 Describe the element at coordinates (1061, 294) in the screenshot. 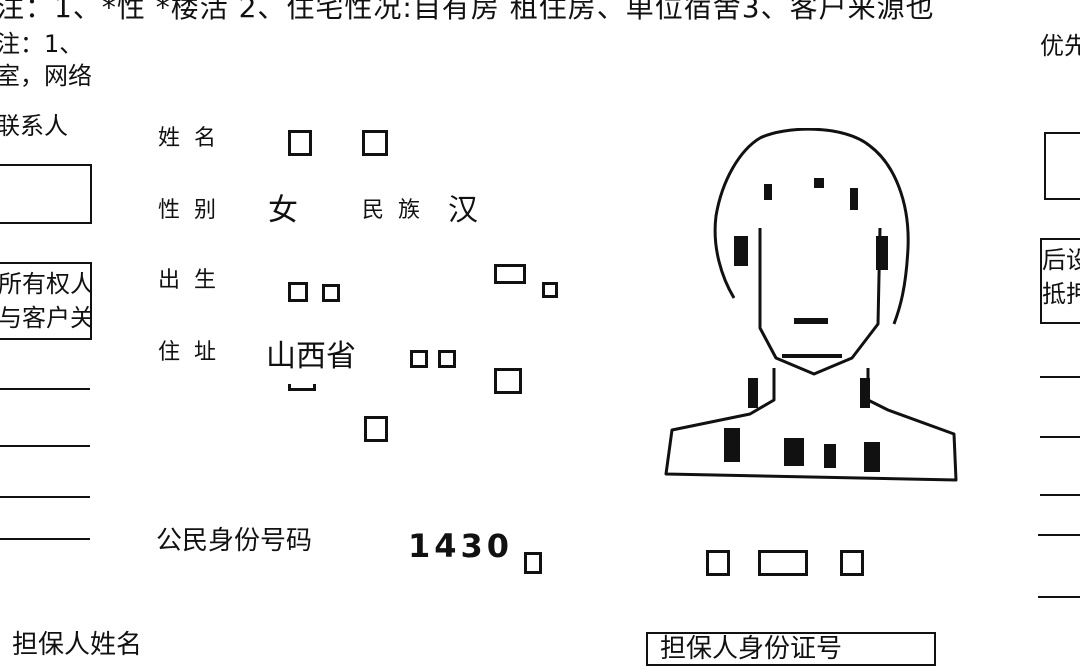

I see `form-right-fragment-3: 抵押` at that location.